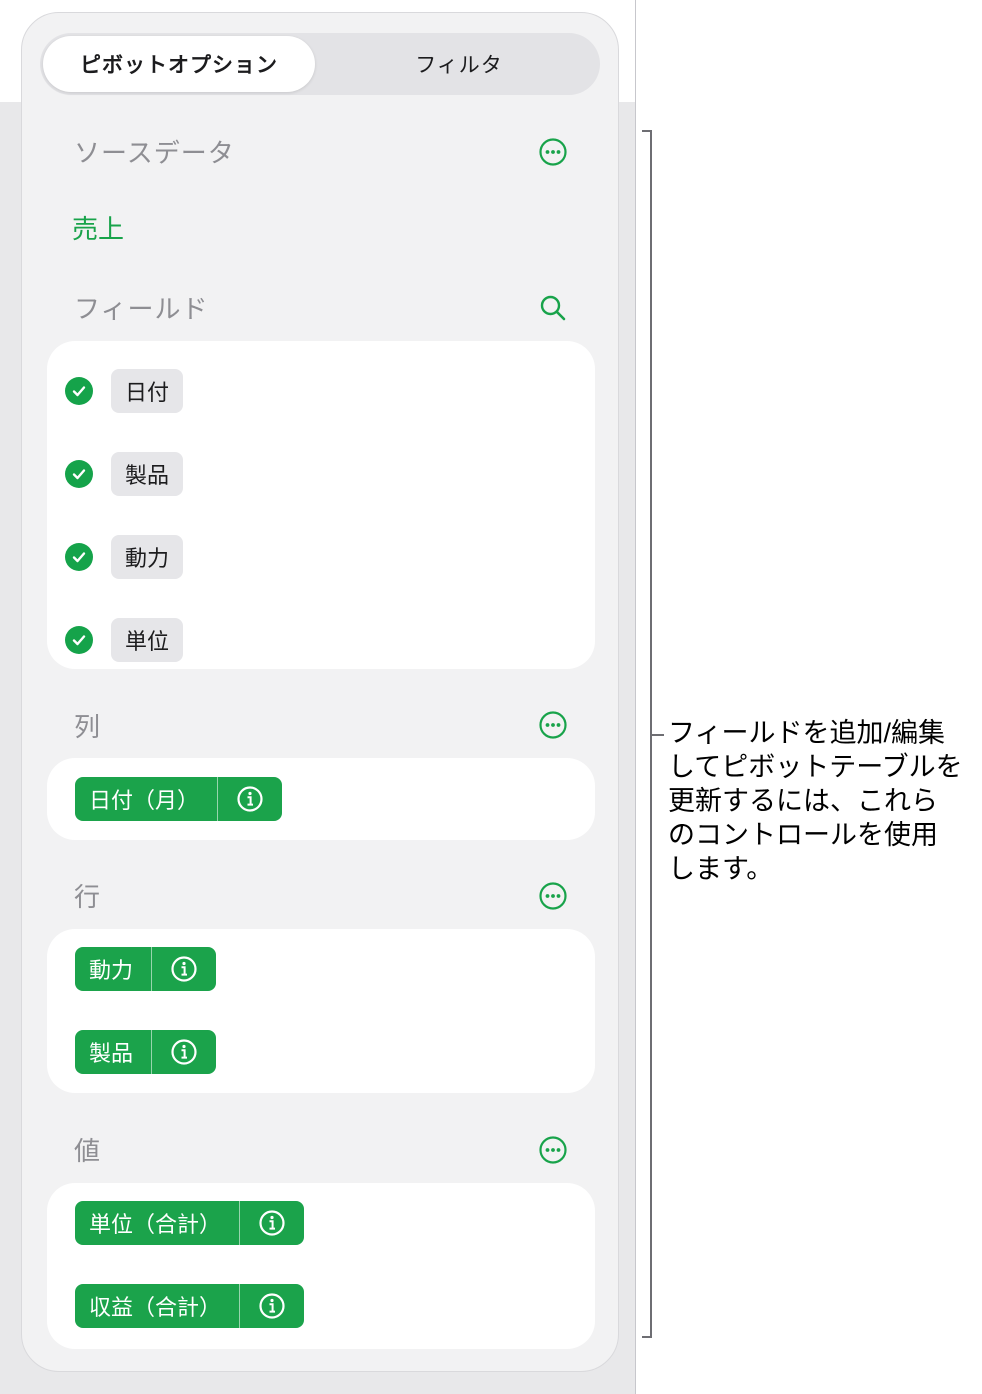  What do you see at coordinates (157, 1223) in the screenshot?
I see `pill-label: 単位（合計）` at bounding box center [157, 1223].